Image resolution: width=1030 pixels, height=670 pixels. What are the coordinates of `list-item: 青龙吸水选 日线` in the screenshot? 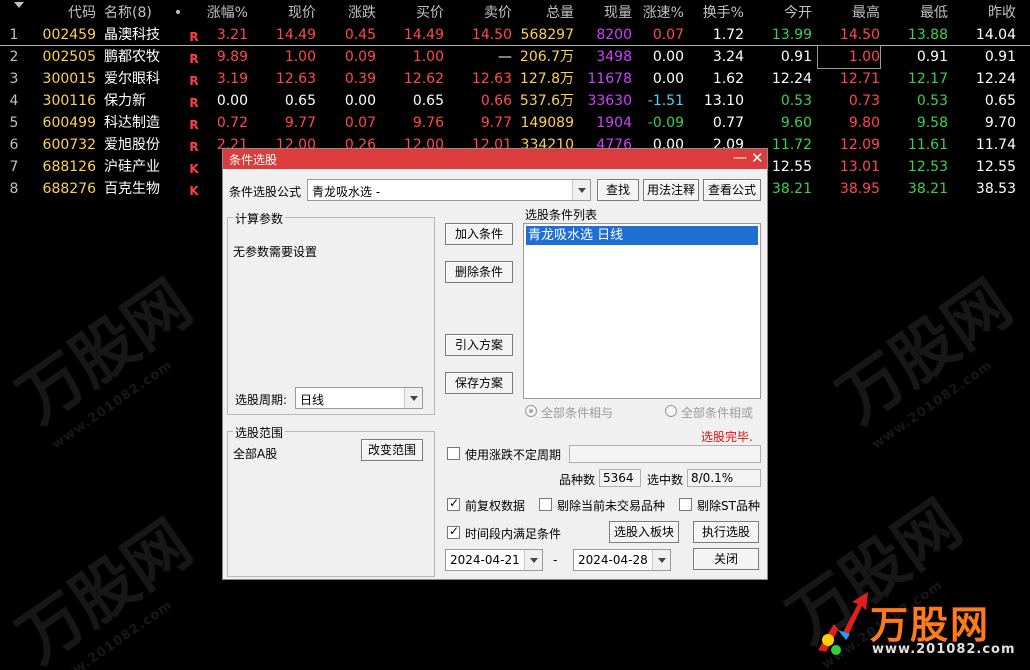 It's located at (642, 235).